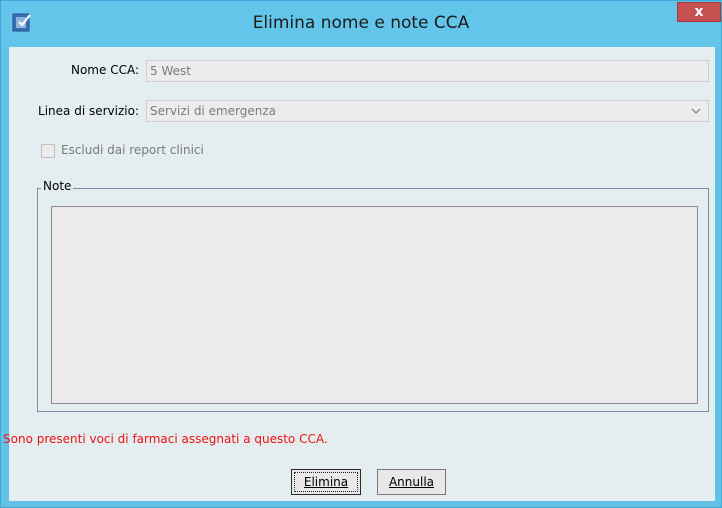  I want to click on delete-button: Elimina, so click(326, 482).